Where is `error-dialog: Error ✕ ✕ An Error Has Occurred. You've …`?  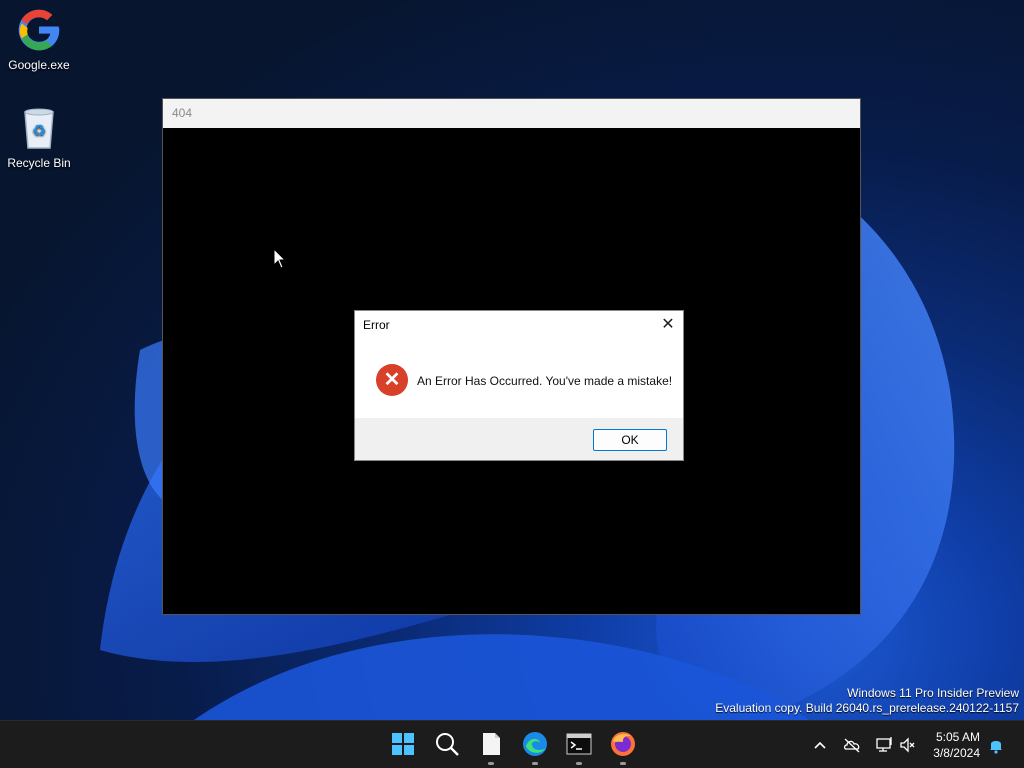 error-dialog: Error ✕ ✕ An Error Has Occurred. You've … is located at coordinates (519, 385).